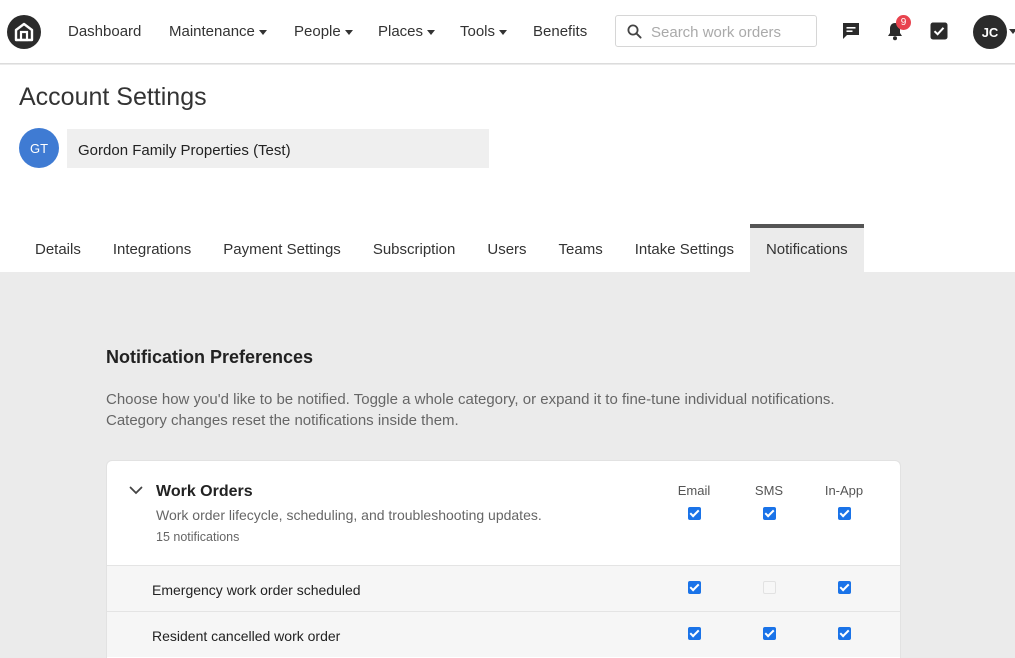 The image size is (1015, 658). I want to click on category-sms-checkbox, so click(769, 513).